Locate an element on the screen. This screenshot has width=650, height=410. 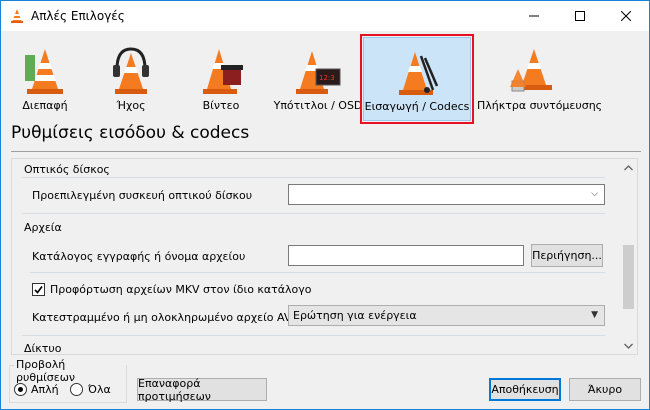
chevron-down-icon: ⌵ is located at coordinates (594, 194).